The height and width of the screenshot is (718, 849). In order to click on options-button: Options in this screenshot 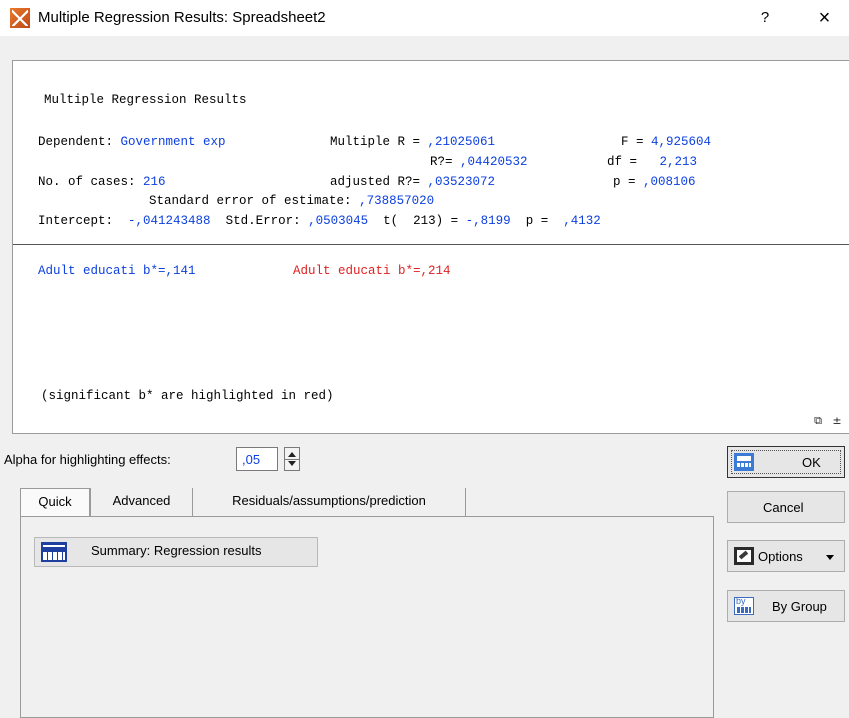, I will do `click(786, 556)`.